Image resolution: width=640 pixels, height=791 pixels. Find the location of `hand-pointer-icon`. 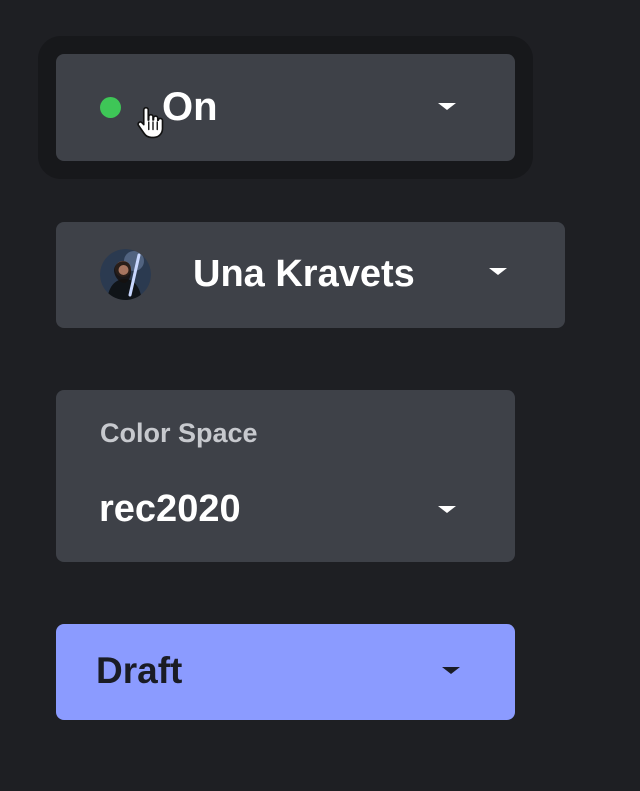

hand-pointer-icon is located at coordinates (150, 122).